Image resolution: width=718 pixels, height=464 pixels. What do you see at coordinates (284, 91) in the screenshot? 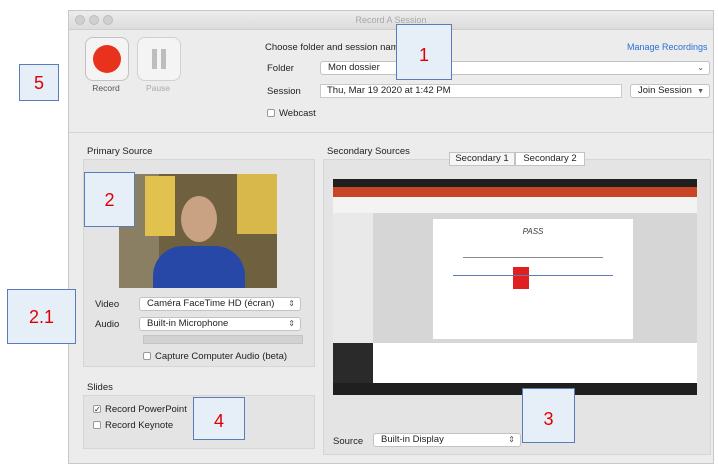
I see `session-label: Session` at bounding box center [284, 91].